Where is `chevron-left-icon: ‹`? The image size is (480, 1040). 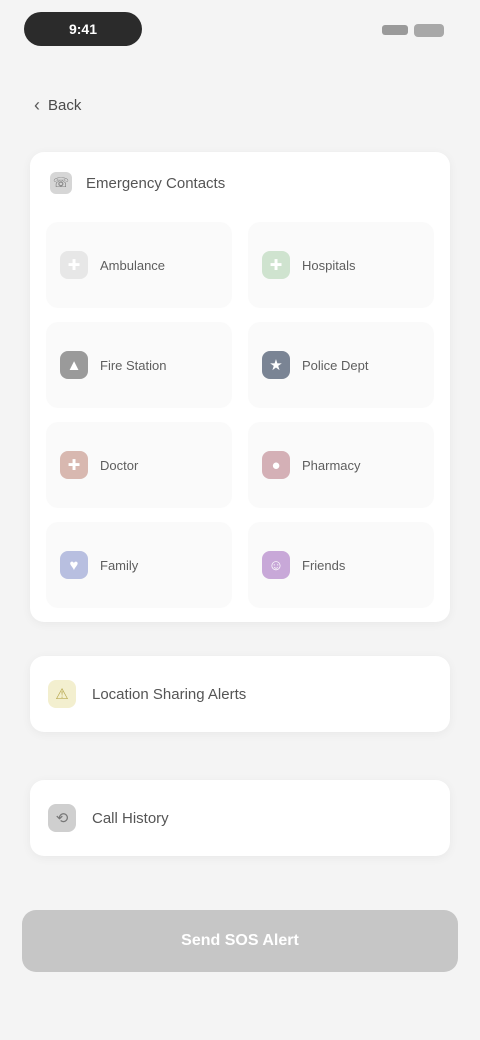 chevron-left-icon: ‹ is located at coordinates (37, 105).